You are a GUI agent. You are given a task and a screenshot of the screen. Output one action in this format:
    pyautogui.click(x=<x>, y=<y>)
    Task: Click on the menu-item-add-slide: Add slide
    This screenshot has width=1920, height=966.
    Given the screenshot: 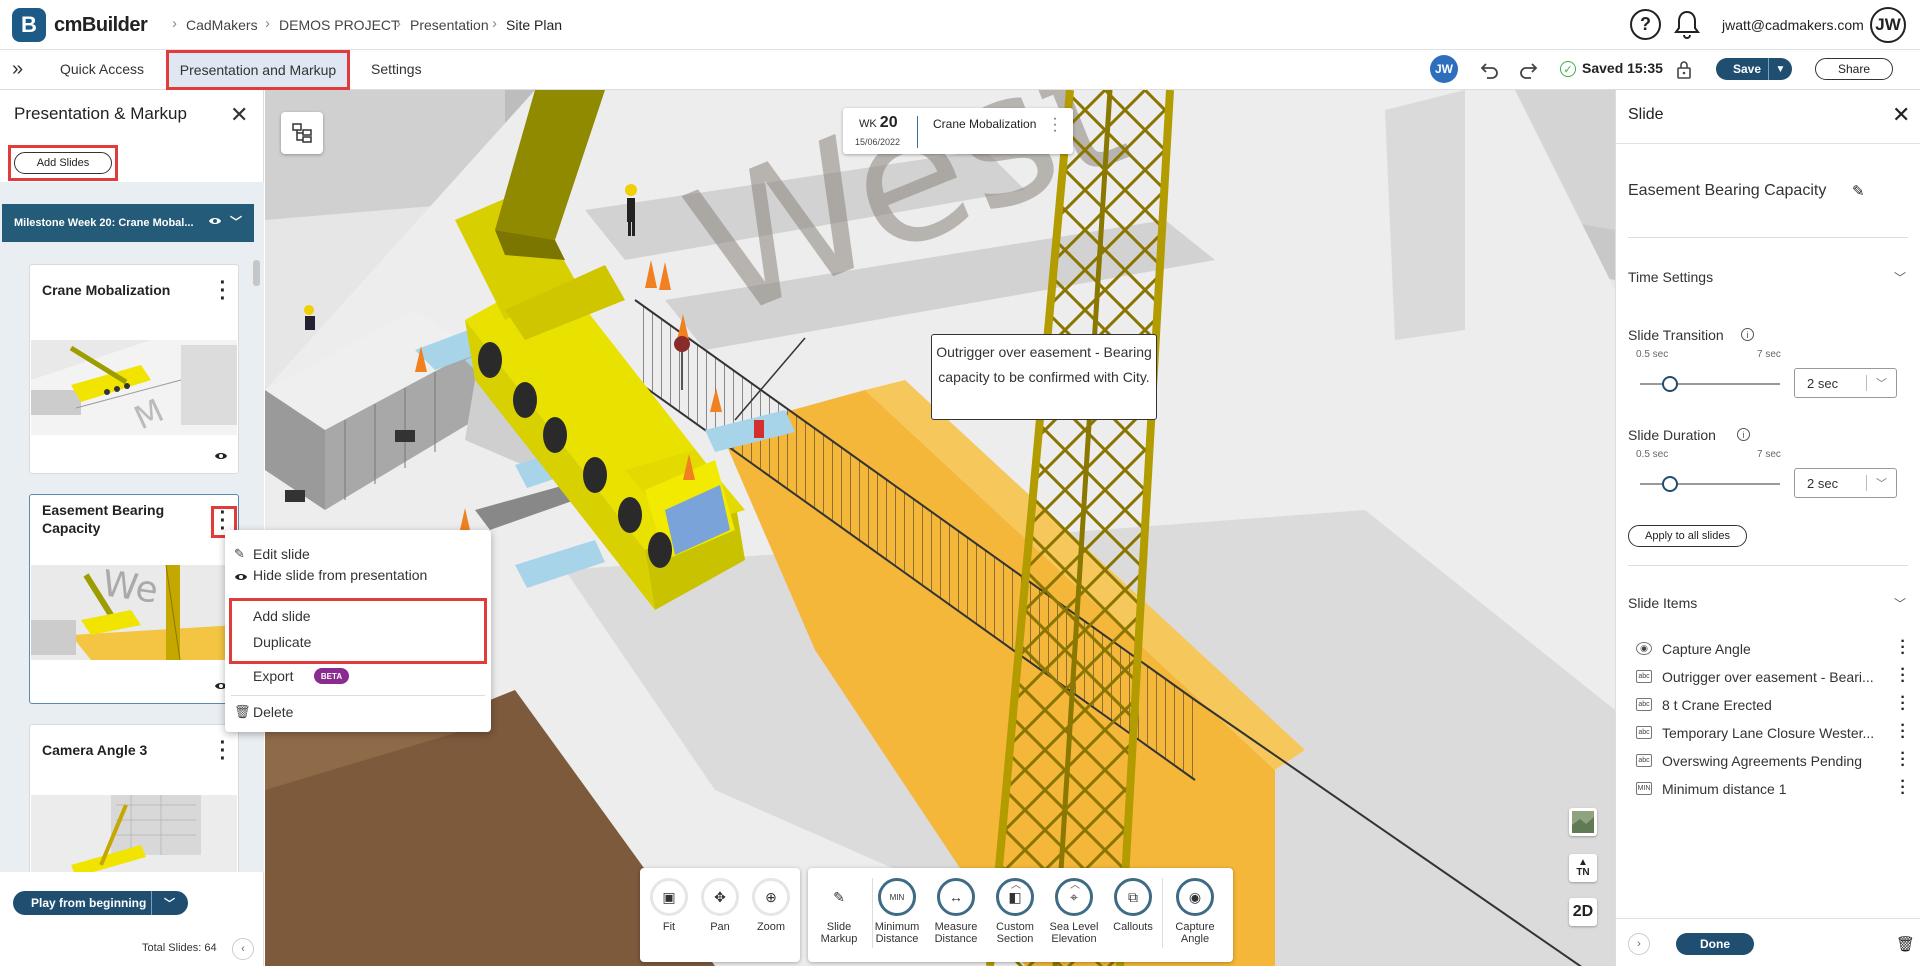 What is the action you would take?
    pyautogui.click(x=282, y=616)
    